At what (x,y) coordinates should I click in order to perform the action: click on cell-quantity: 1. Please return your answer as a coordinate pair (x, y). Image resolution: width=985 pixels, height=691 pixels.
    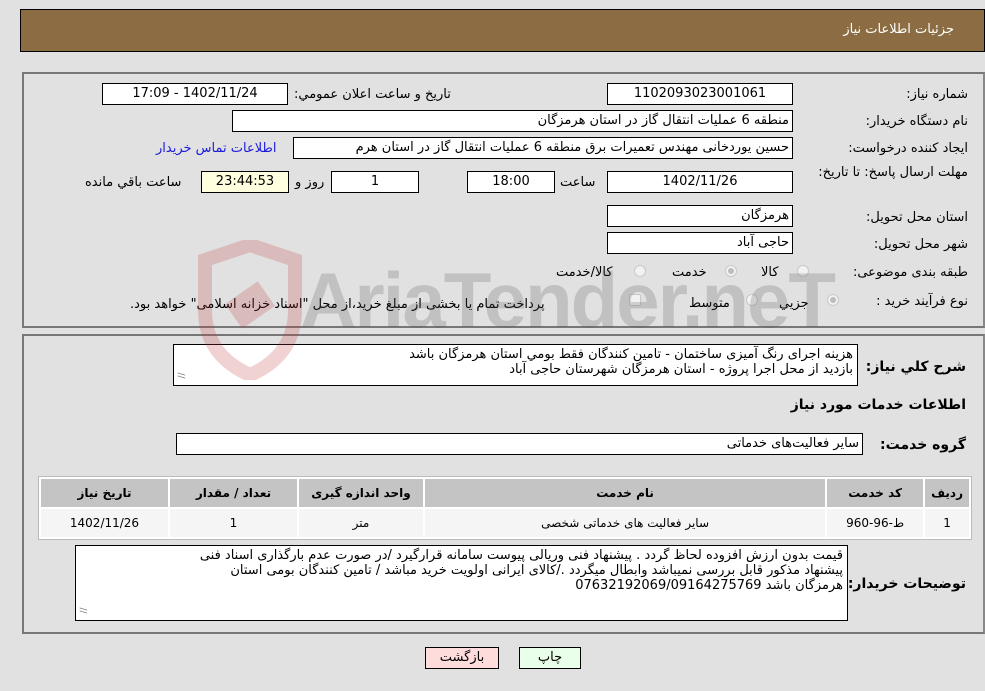
    Looking at the image, I should click on (233, 523).